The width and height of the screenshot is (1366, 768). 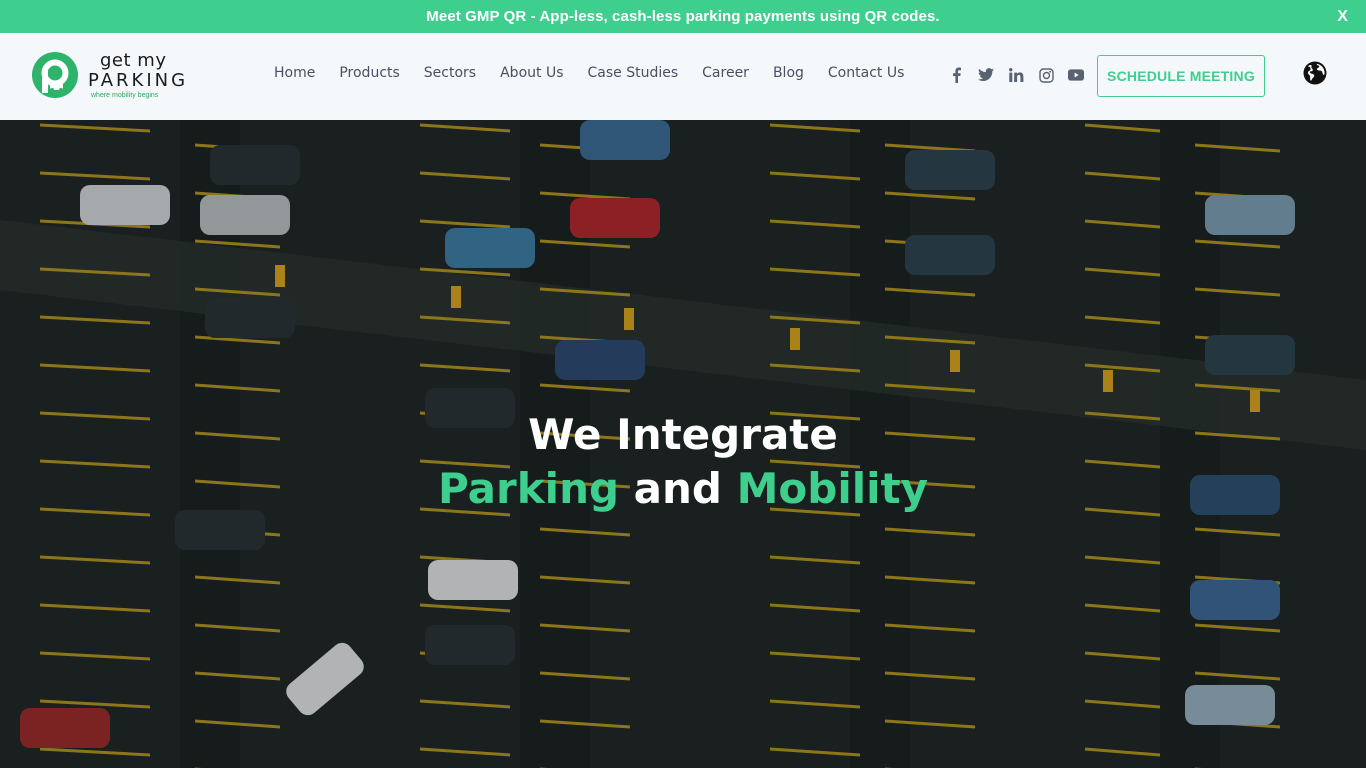 What do you see at coordinates (55, 75) in the screenshot?
I see `parking-p-logo-icon` at bounding box center [55, 75].